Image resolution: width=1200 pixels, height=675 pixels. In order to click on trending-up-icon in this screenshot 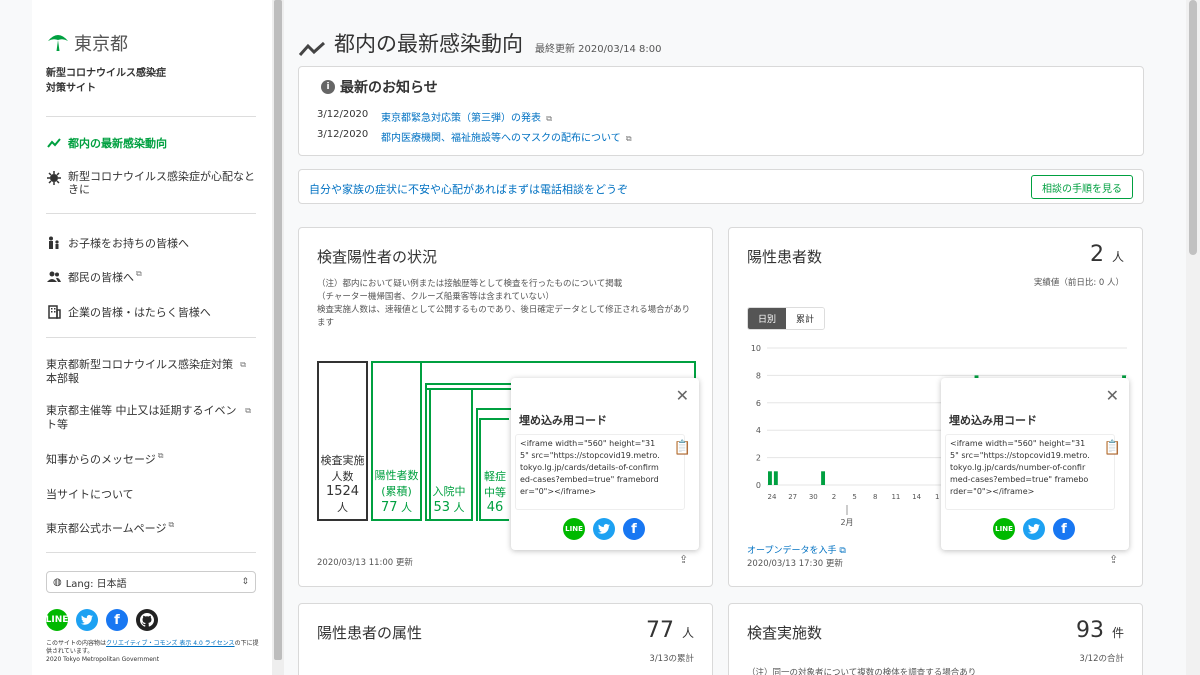, I will do `click(312, 48)`.